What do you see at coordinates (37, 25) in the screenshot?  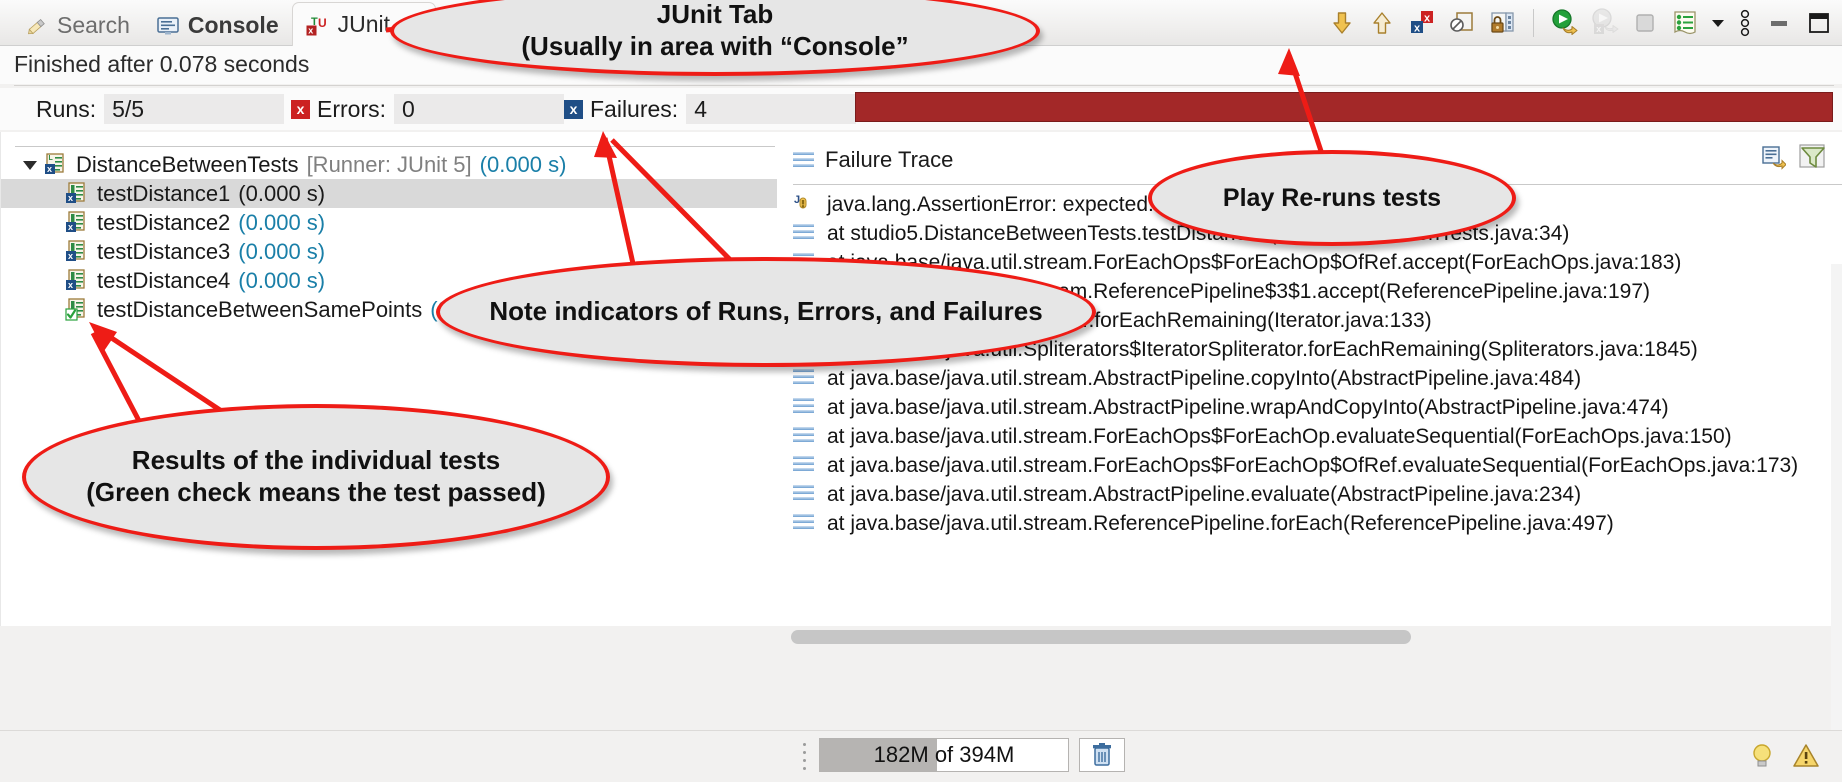 I see `pencil-icon` at bounding box center [37, 25].